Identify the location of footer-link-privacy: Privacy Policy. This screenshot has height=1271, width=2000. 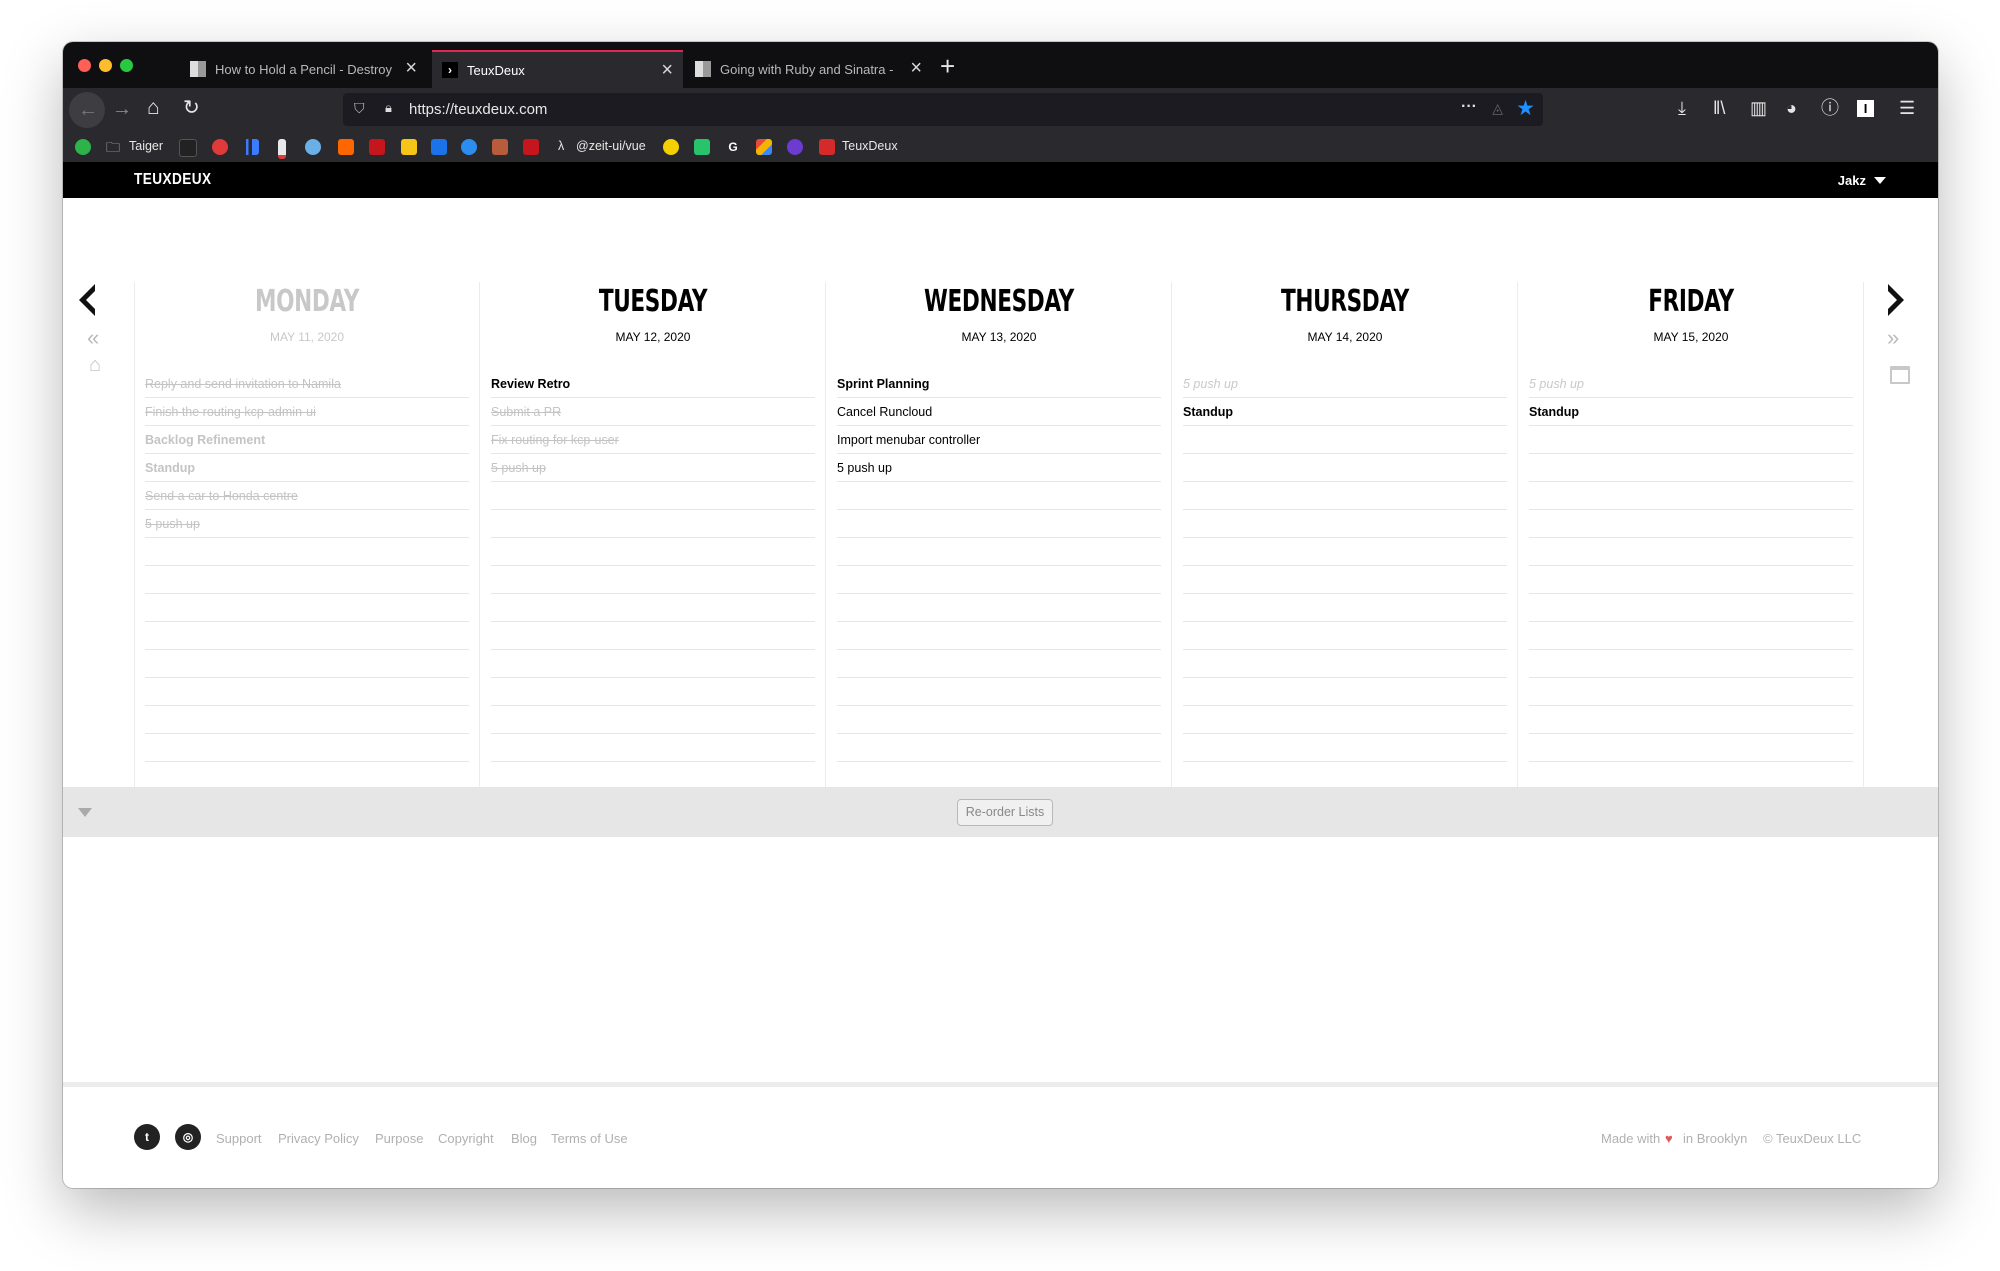
(318, 1138).